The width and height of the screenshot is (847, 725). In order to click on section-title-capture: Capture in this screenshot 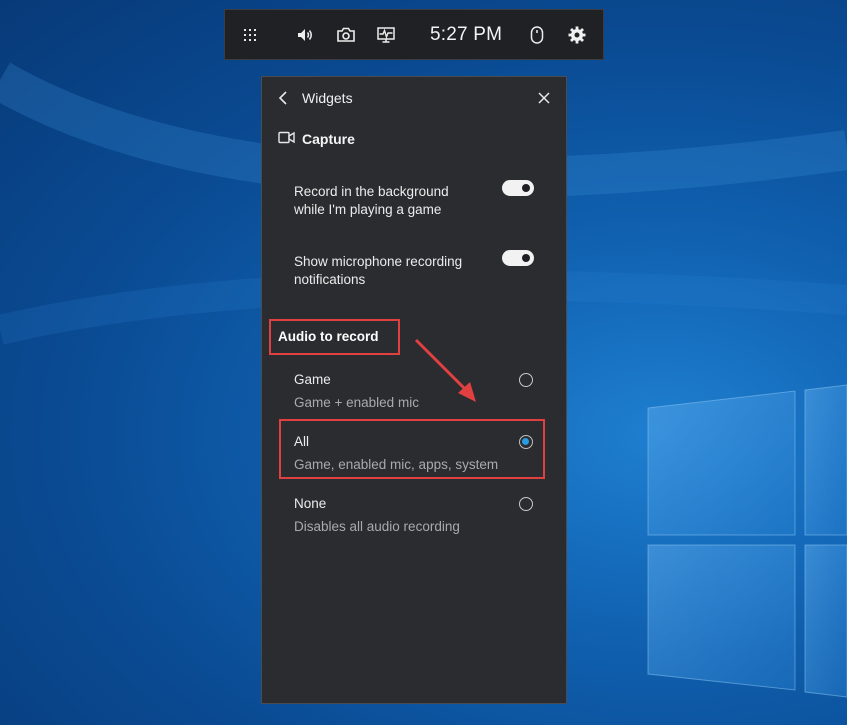, I will do `click(328, 139)`.